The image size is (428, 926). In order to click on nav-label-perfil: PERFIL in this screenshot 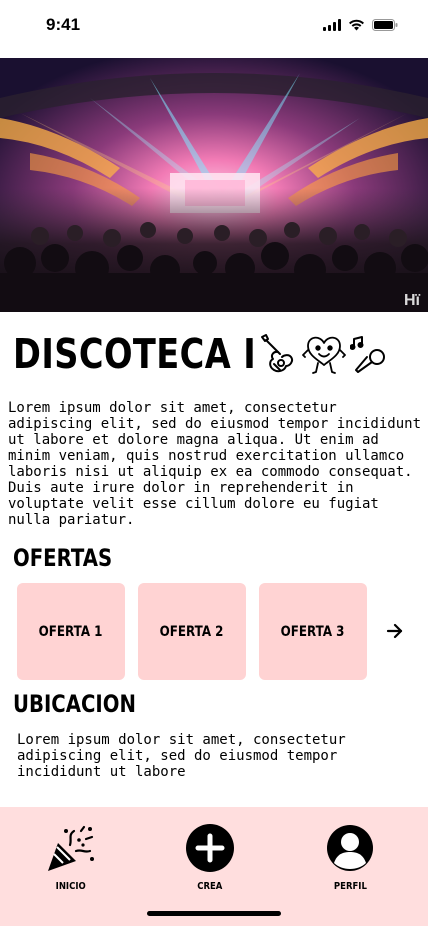, I will do `click(350, 886)`.